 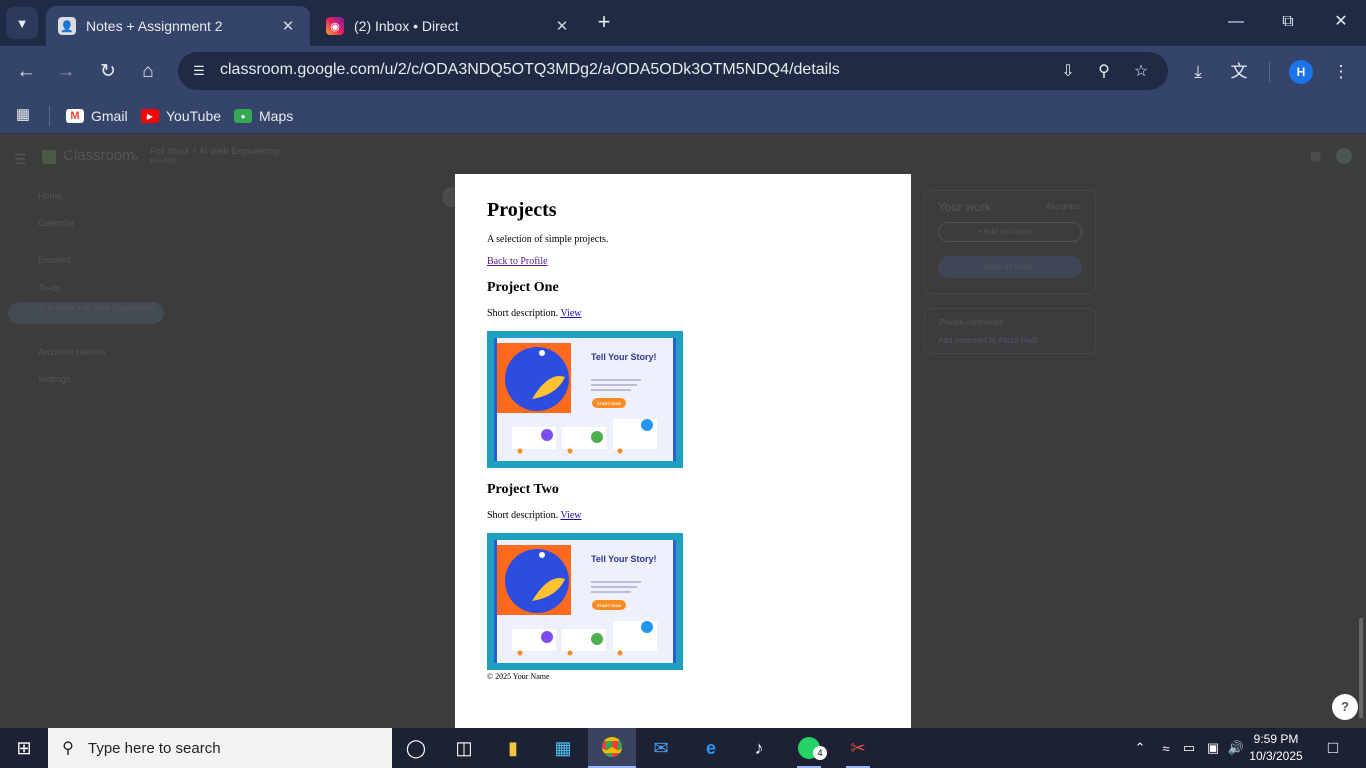 I want to click on project-one-image: Tell Your Story! START NOW, so click(x=585, y=399).